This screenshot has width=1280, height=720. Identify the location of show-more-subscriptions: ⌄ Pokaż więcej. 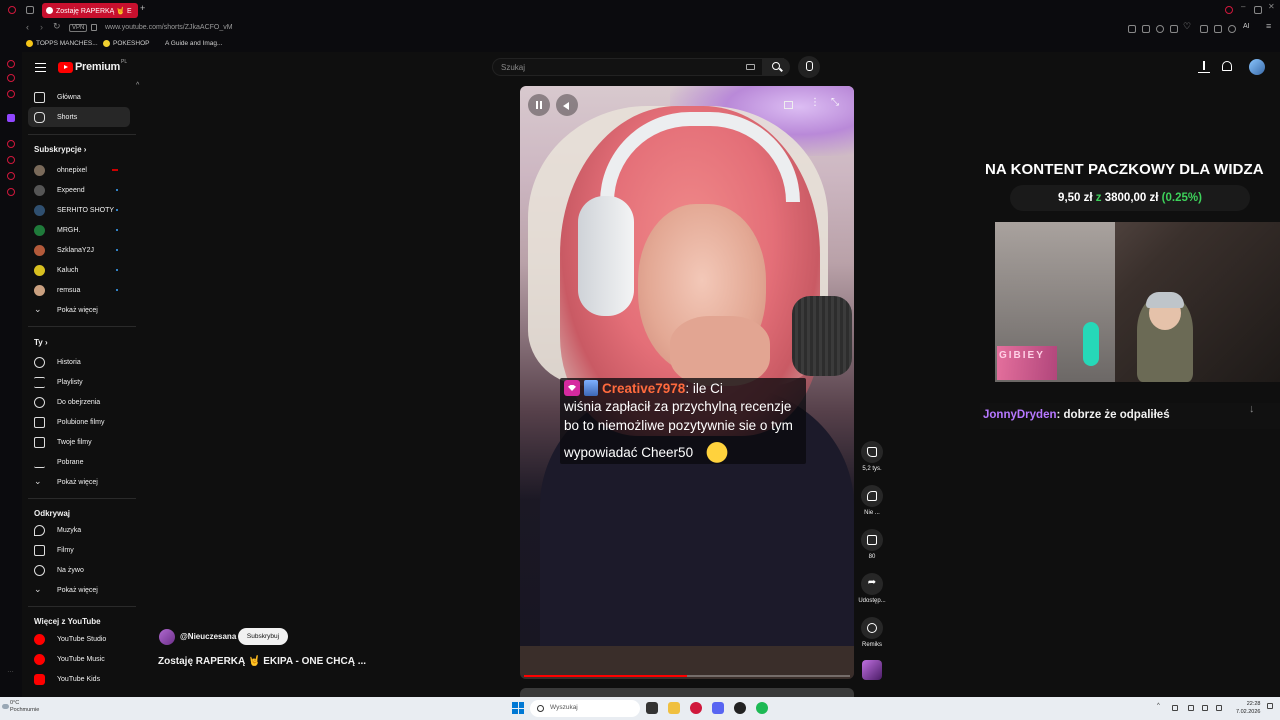
(79, 310).